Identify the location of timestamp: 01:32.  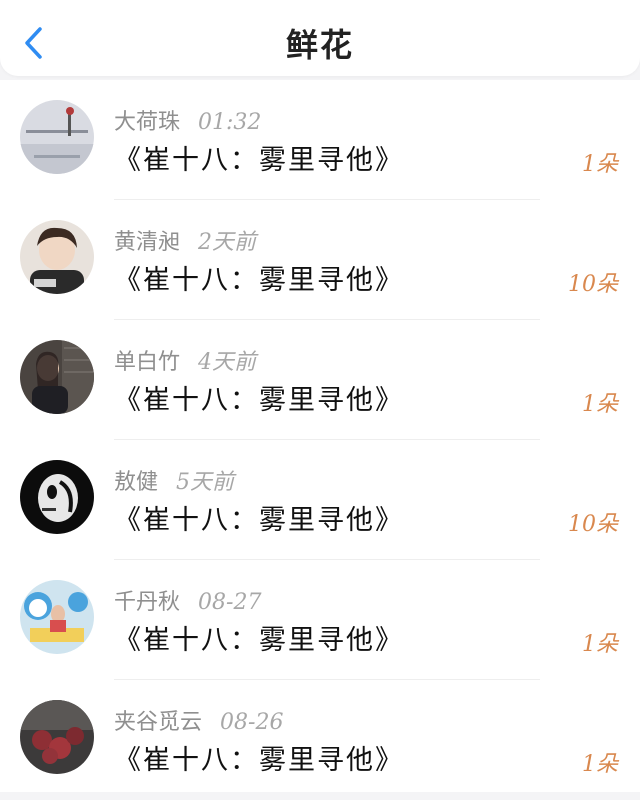
(230, 122).